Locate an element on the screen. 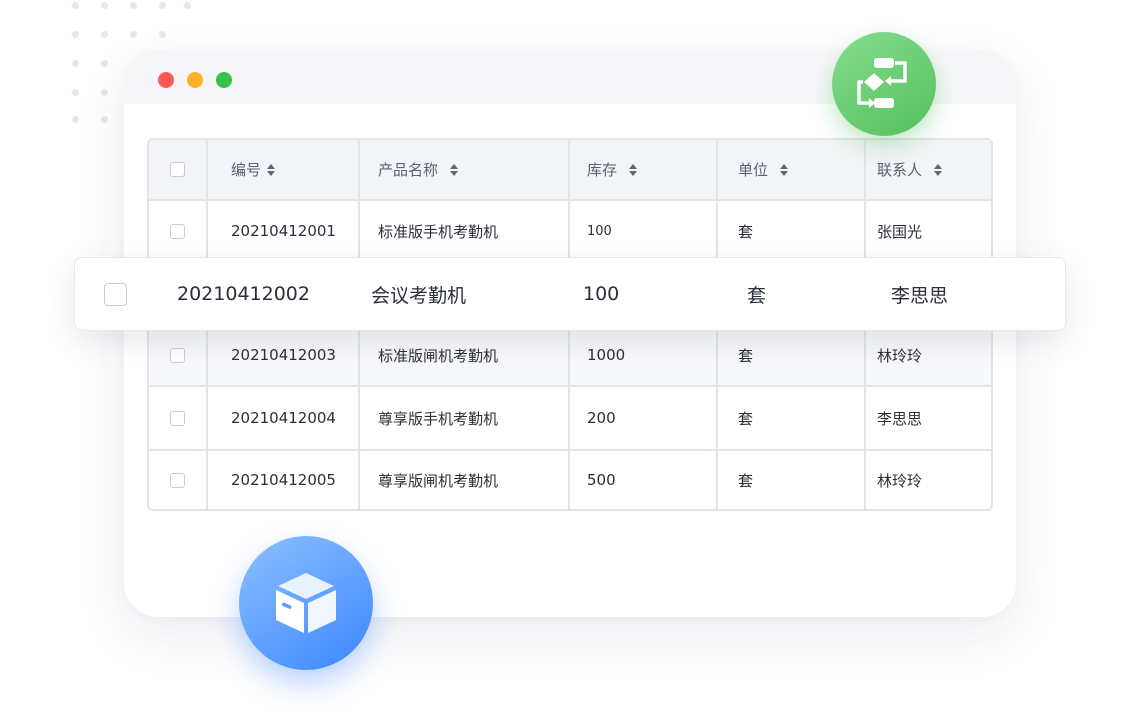 The height and width of the screenshot is (712, 1140). cell-product-name: 尊享版闸机考勤机 is located at coordinates (438, 480).